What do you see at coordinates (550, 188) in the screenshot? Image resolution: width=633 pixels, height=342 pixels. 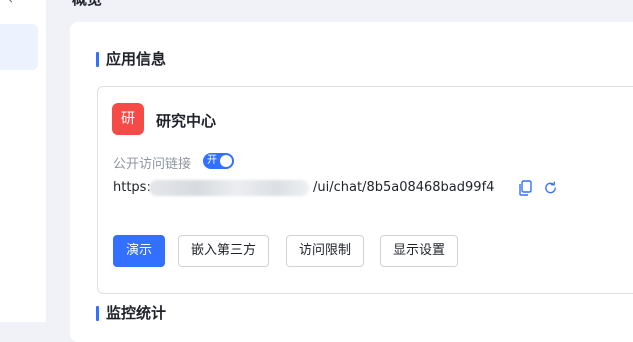 I see `refresh-icon` at bounding box center [550, 188].